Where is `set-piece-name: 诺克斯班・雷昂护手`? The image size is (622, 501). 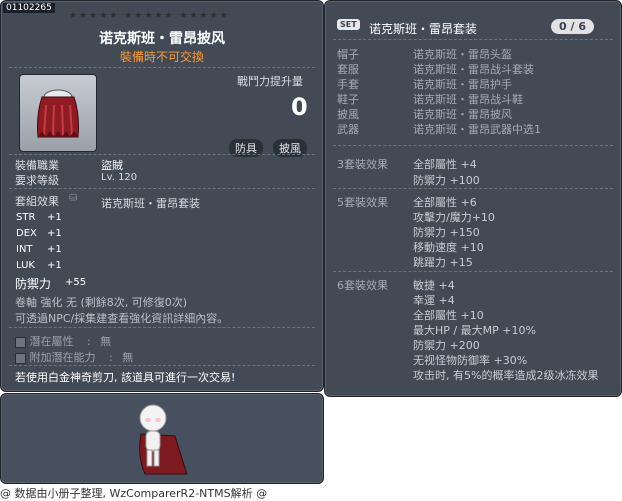
set-piece-name: 诺克斯班・雷昂护手 is located at coordinates (462, 84).